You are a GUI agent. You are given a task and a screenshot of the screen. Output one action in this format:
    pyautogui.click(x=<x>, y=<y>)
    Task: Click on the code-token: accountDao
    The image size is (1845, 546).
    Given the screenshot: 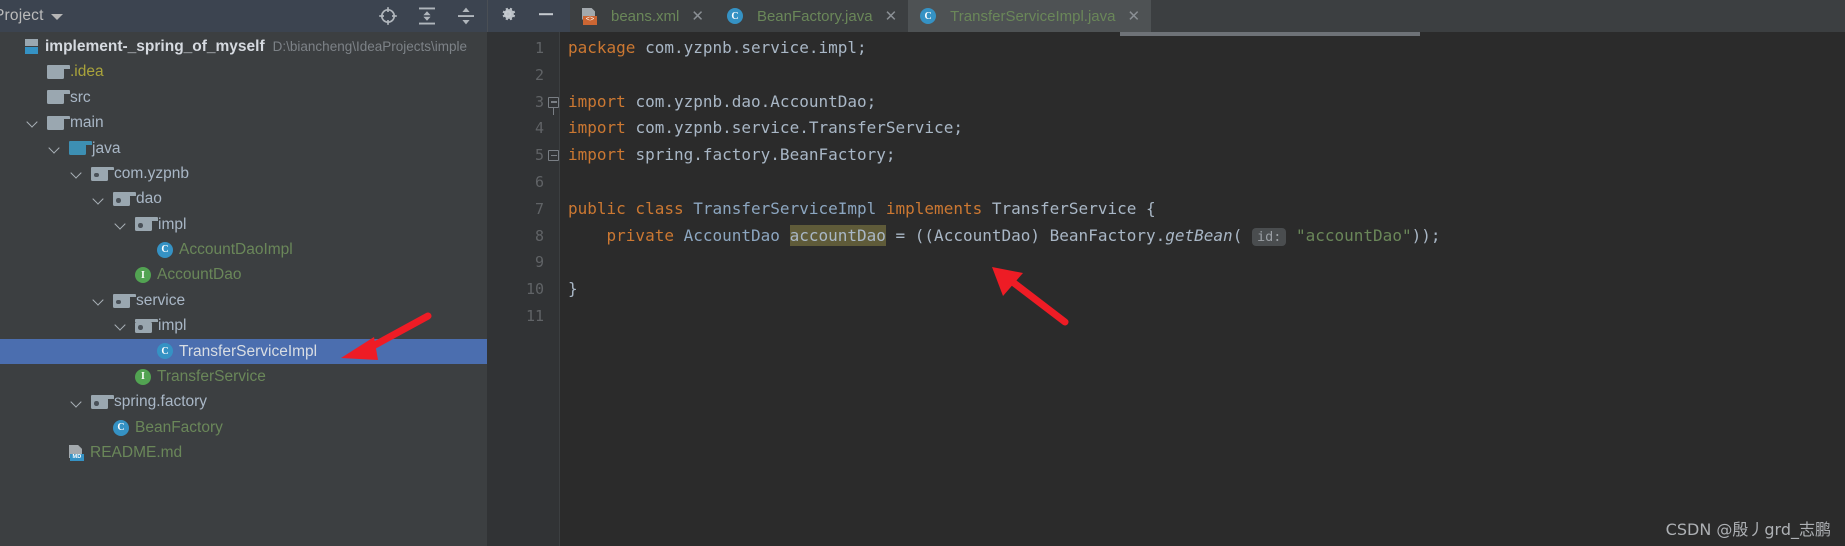 What is the action you would take?
    pyautogui.click(x=837, y=235)
    